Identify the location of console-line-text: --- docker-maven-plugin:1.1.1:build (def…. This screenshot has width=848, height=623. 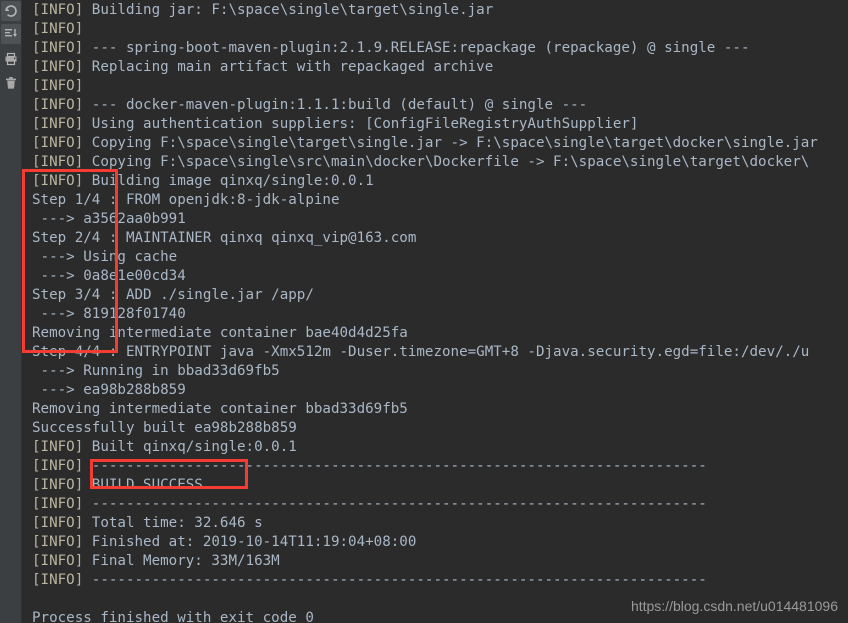
(335, 105).